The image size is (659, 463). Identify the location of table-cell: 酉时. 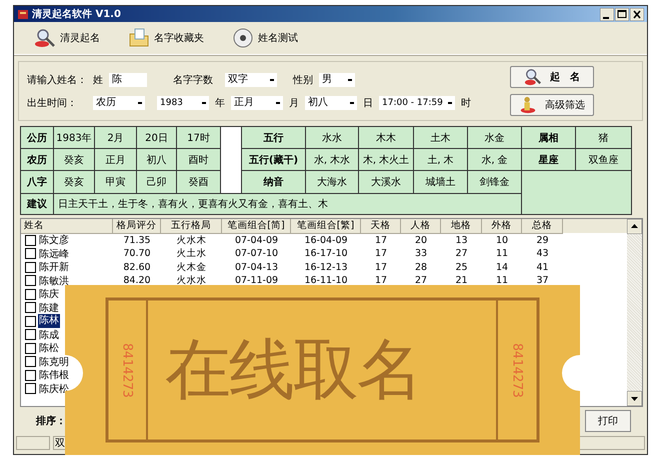
(198, 159).